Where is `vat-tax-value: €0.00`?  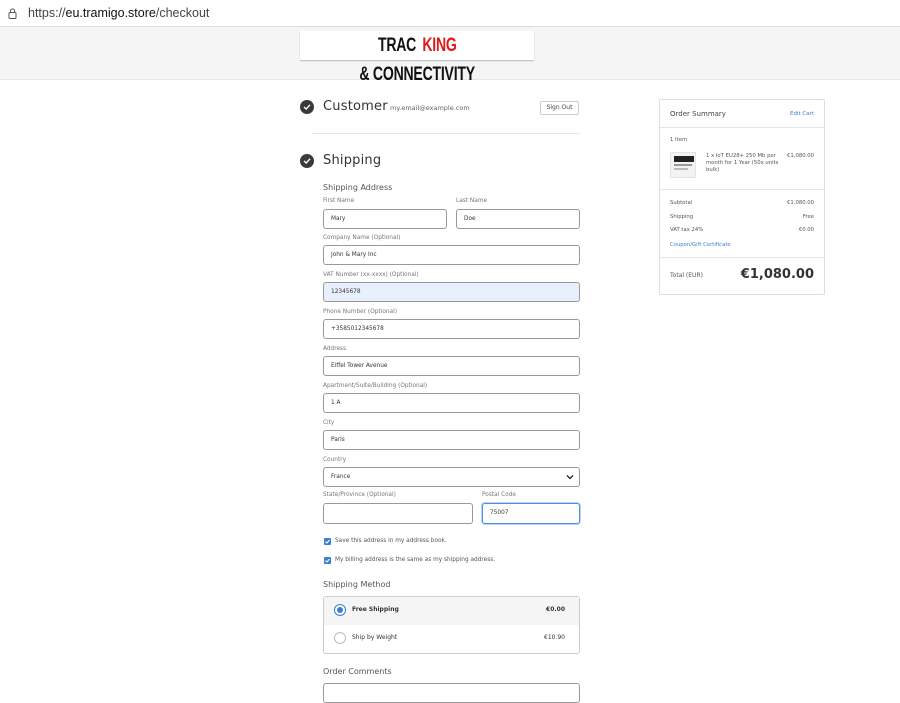
vat-tax-value: €0.00 is located at coordinates (806, 230).